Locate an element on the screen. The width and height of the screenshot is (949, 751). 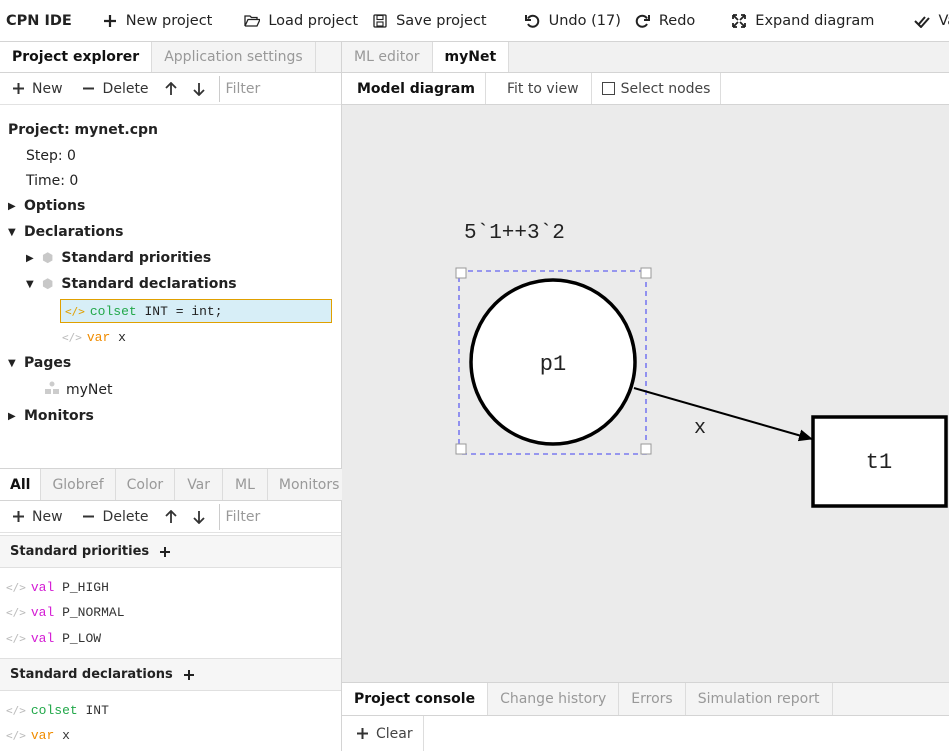
tree-item-declarations: ▼ Declarations is located at coordinates (65, 232).